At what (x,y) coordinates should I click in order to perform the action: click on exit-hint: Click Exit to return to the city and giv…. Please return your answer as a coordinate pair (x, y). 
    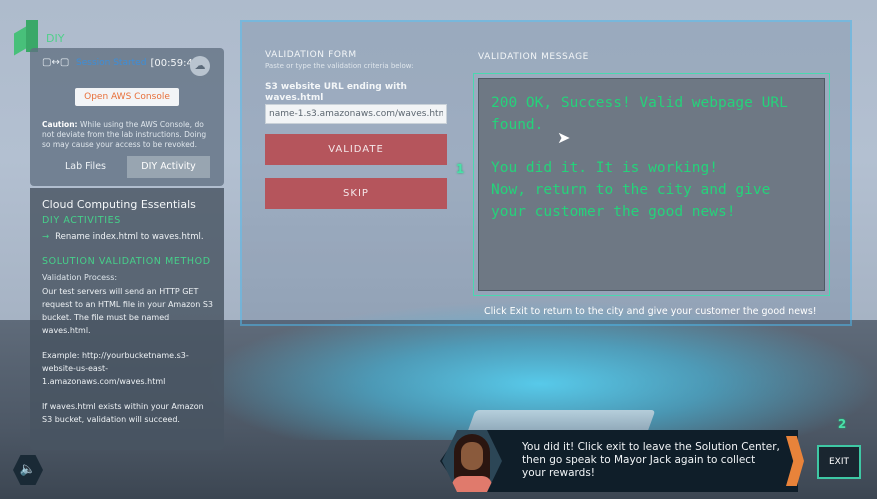
    Looking at the image, I should click on (650, 311).